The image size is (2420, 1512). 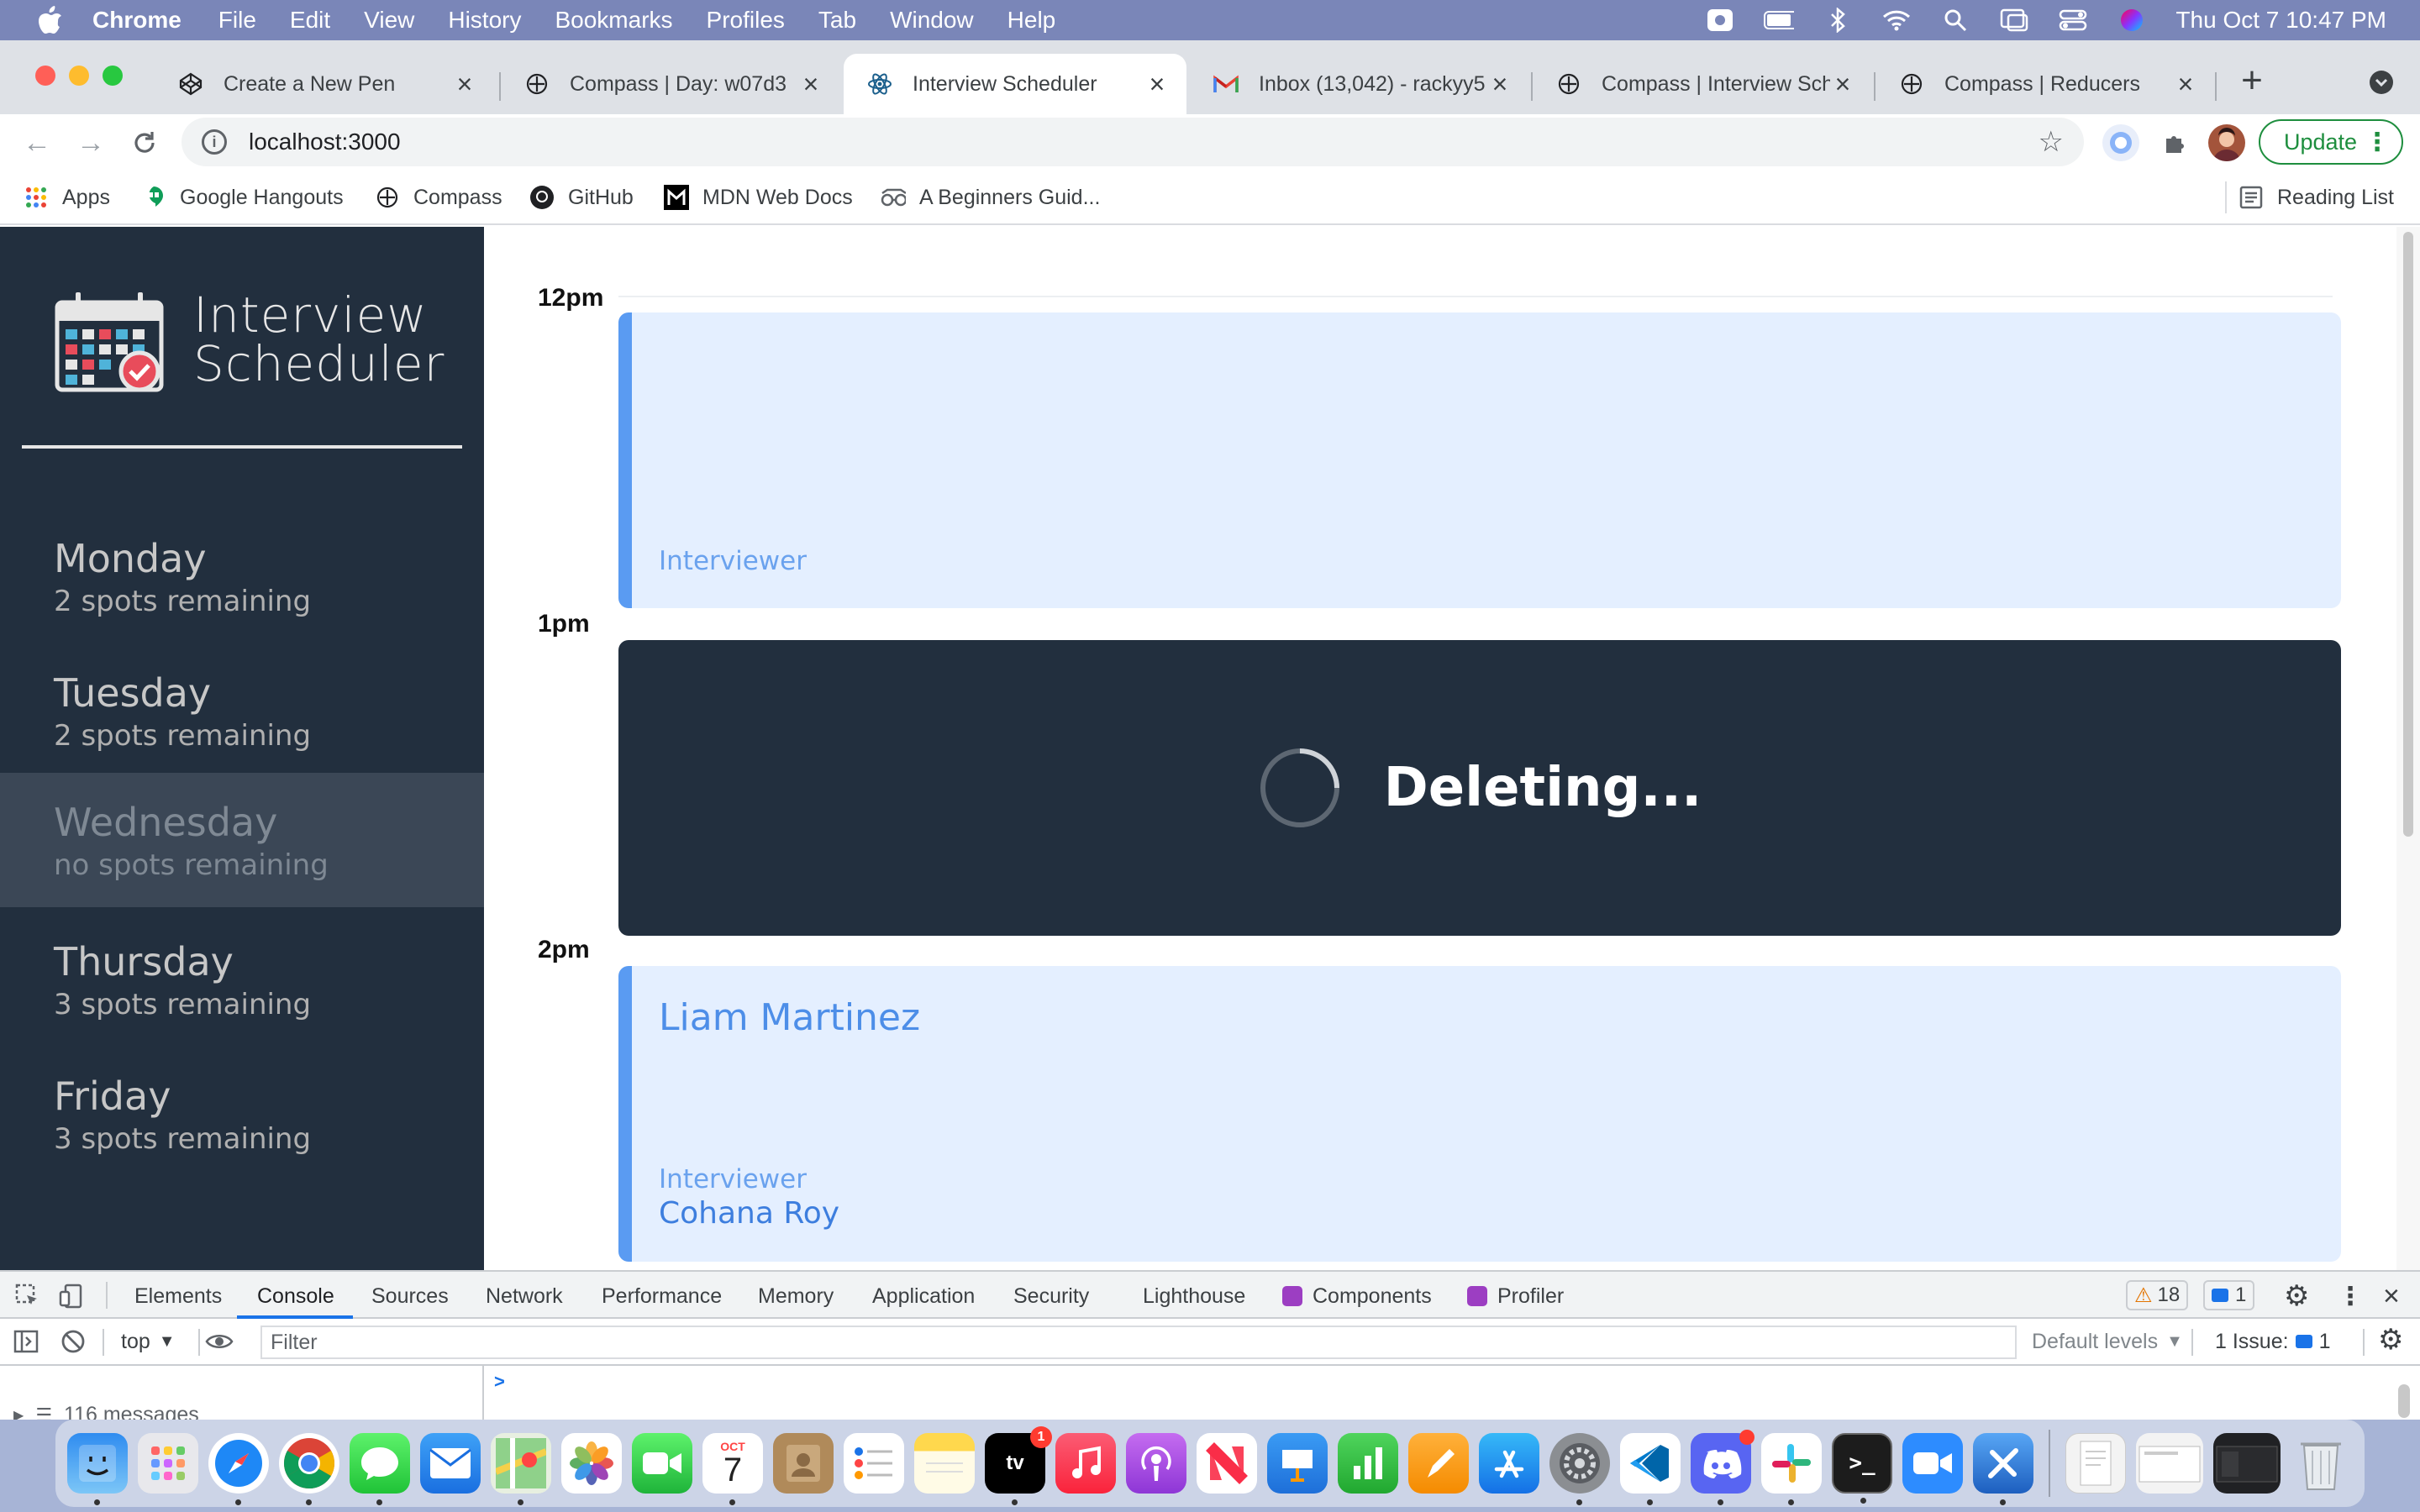 I want to click on extensions-puzzle-icon, so click(x=2174, y=142).